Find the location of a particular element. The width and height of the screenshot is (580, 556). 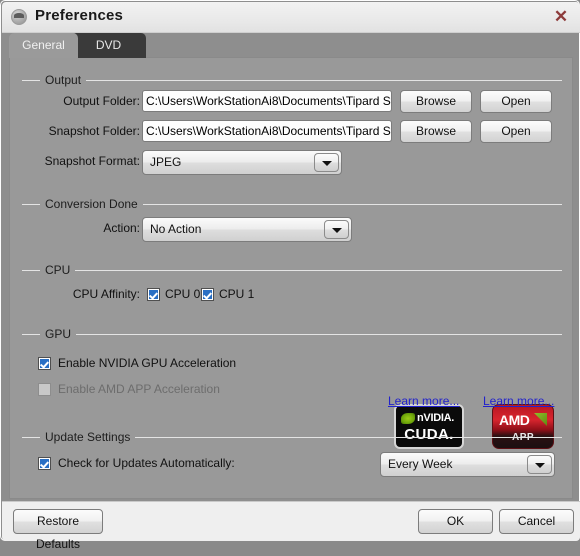

snapshot-folder-label: Snapshot Folder: is located at coordinates (94, 131).